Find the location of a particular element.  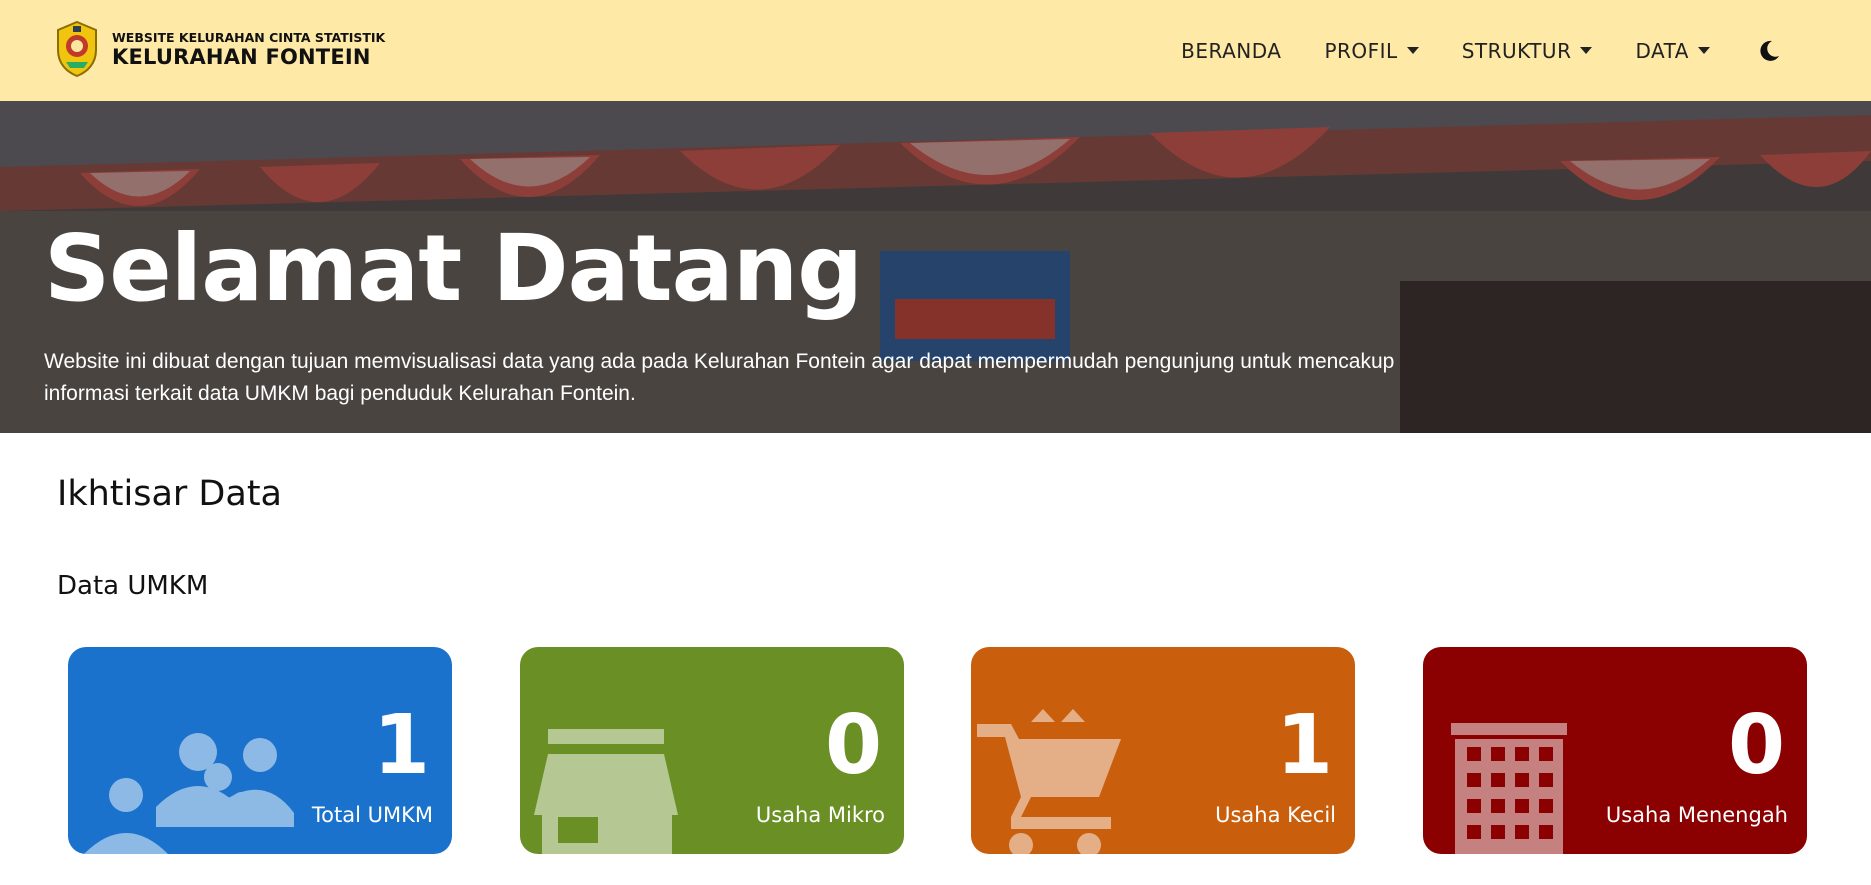

brand-title: KELURAHAN FONTEIN is located at coordinates (241, 56).